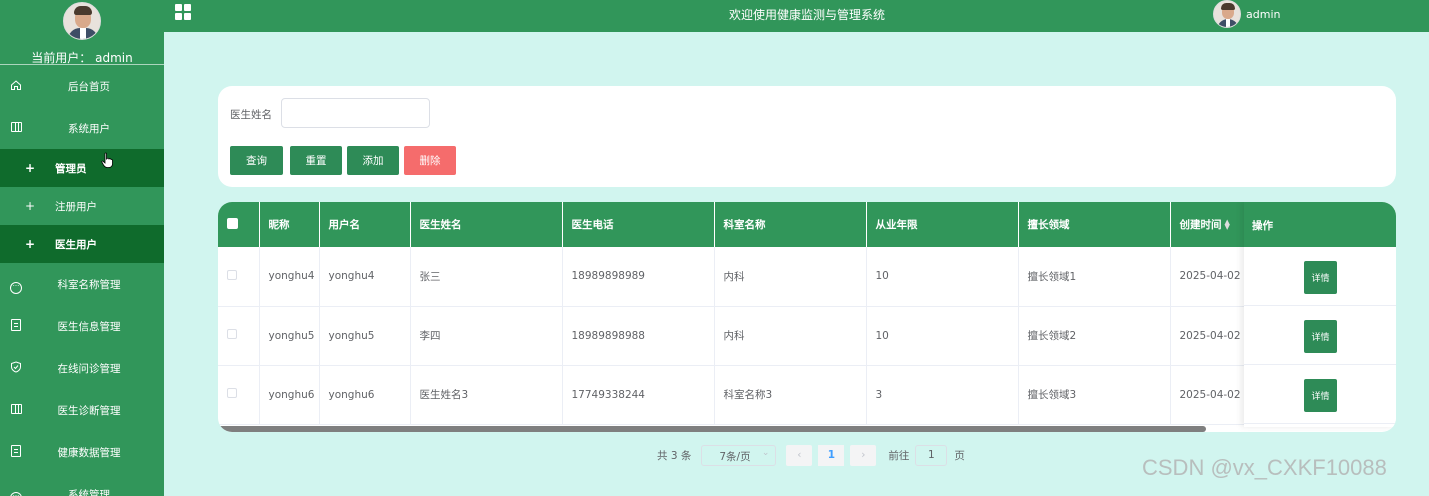  Describe the element at coordinates (76, 244) in the screenshot. I see `sidebar-subitem-label: 医生用户` at that location.